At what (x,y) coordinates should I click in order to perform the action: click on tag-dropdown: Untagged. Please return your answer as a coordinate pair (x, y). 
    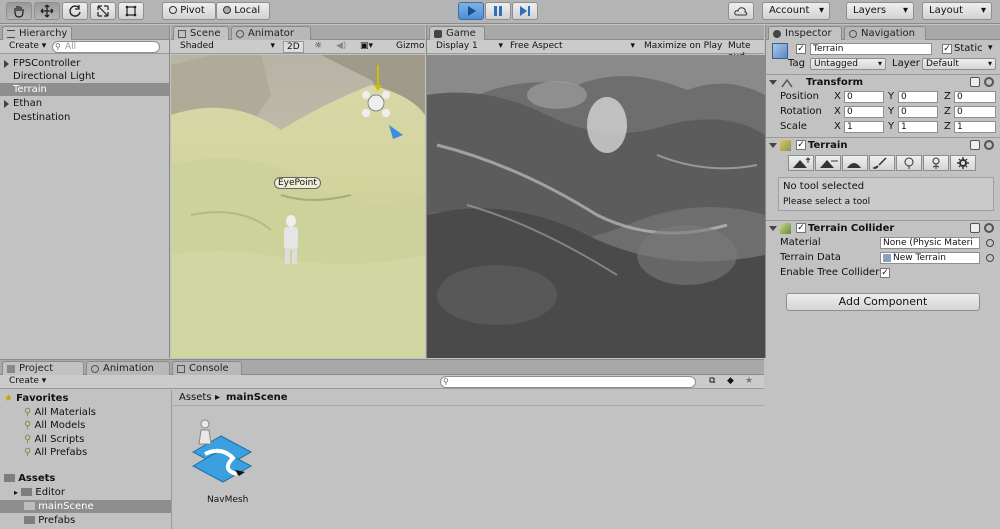
    Looking at the image, I should click on (848, 64).